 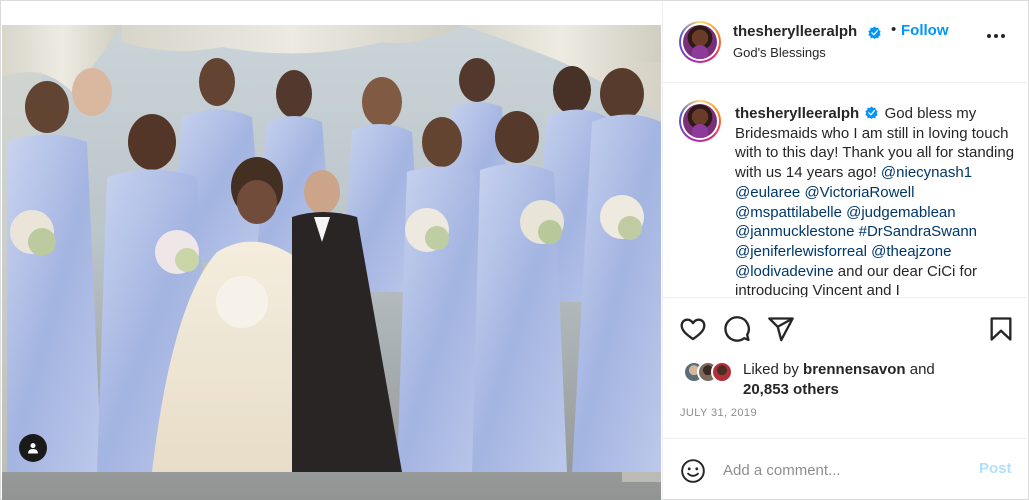 I want to click on caption-mention: @mspattilabelle, so click(x=788, y=212).